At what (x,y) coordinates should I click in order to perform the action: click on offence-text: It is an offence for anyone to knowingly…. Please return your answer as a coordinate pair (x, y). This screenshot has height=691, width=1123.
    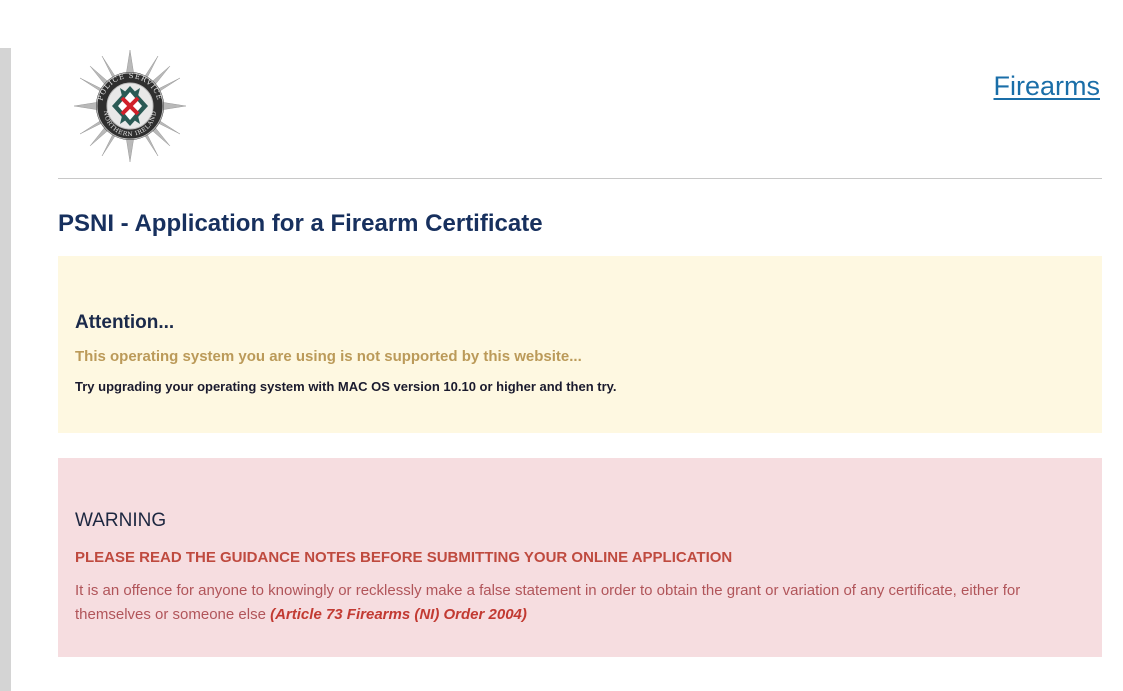
    Looking at the image, I should click on (548, 602).